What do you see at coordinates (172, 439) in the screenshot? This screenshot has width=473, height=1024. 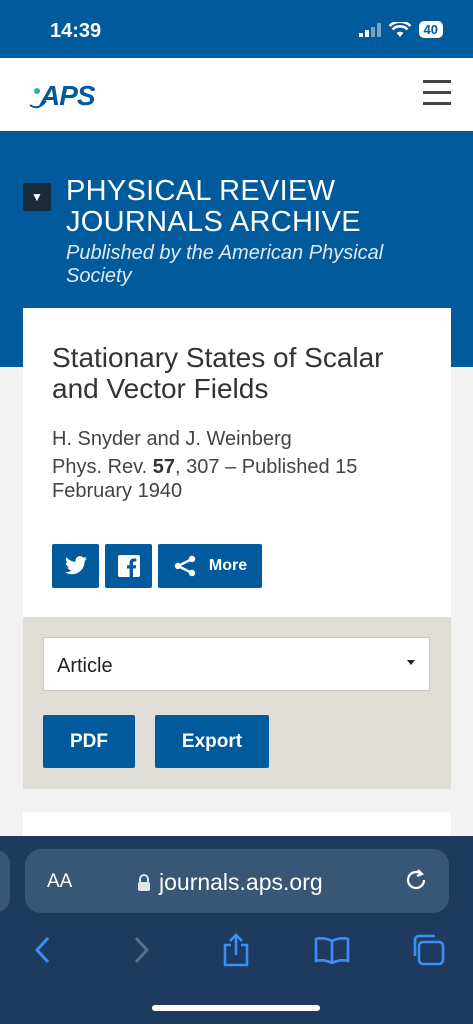 I see `article-authors: H. Snyder and J. Weinberg` at bounding box center [172, 439].